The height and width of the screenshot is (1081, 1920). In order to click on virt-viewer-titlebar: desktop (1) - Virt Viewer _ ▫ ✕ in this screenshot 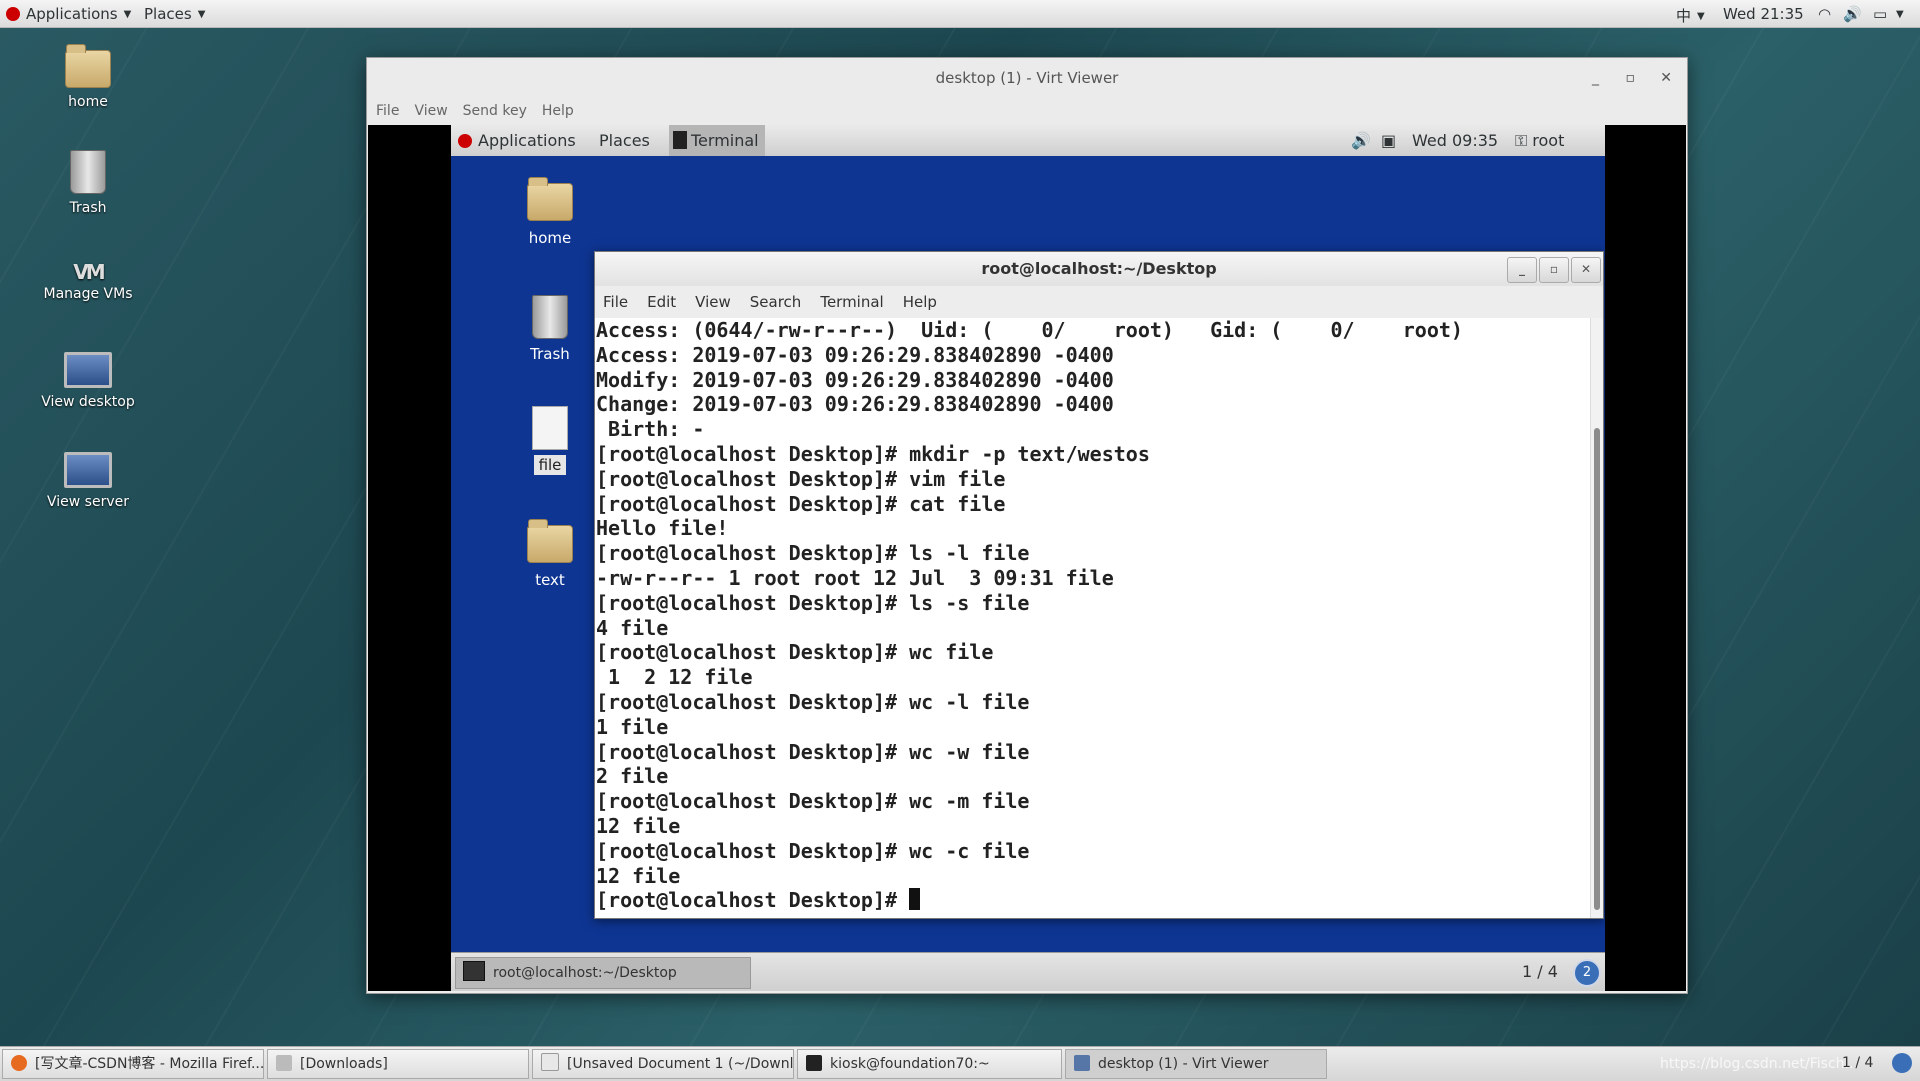, I will do `click(1027, 78)`.